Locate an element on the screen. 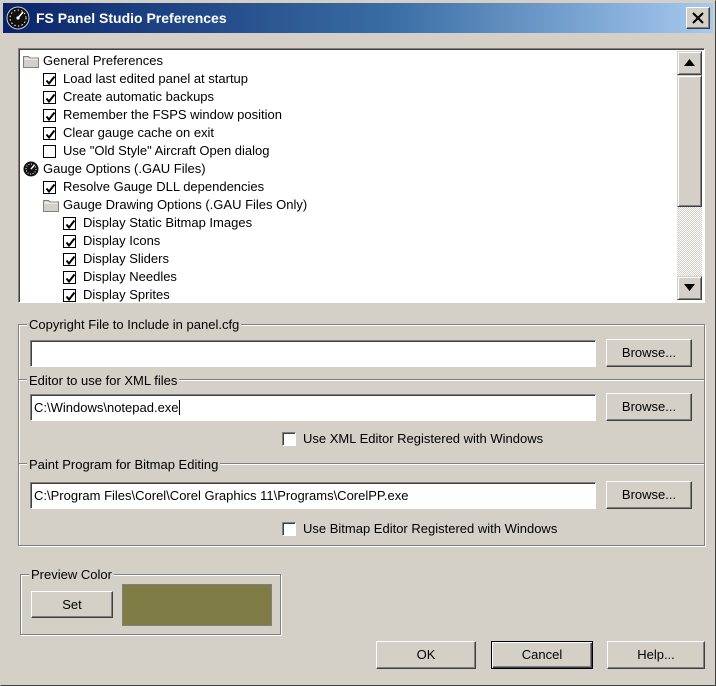 This screenshot has width=716, height=686. tree-item-label: Display Sprites is located at coordinates (126, 294).